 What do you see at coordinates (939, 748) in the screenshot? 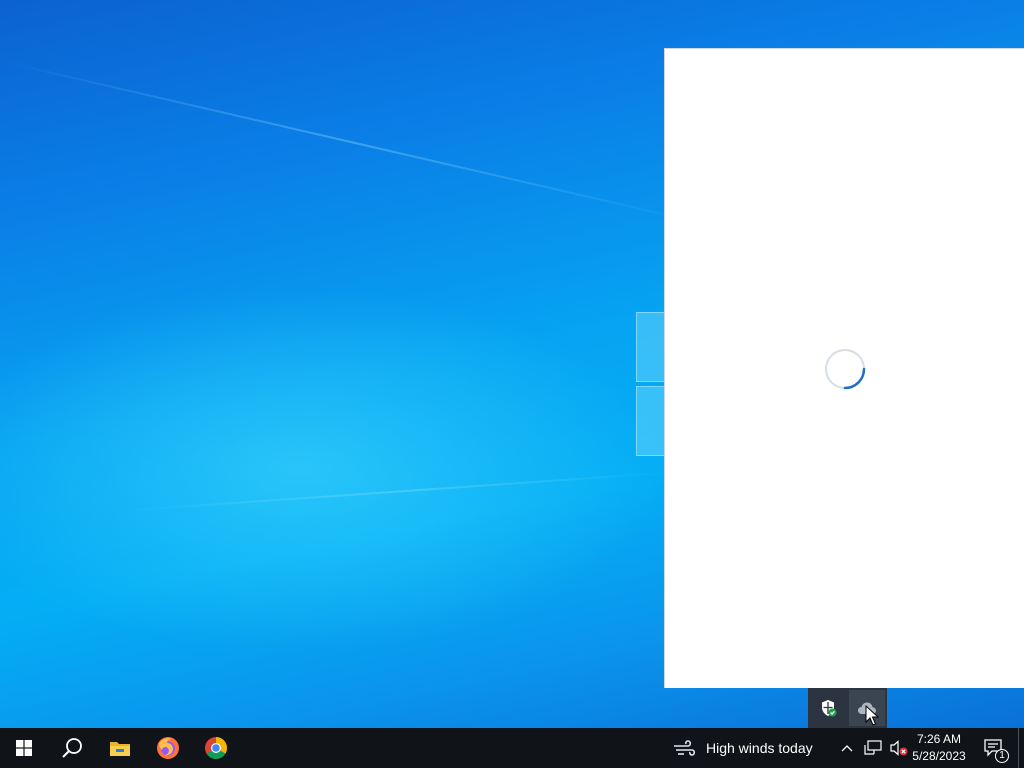
I see `clock-button: 7:26 AM 5/28/2023` at bounding box center [939, 748].